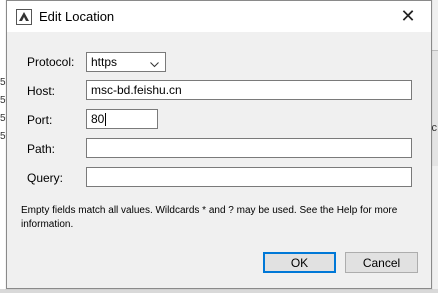 Image resolution: width=438 pixels, height=293 pixels. Describe the element at coordinates (154, 63) in the screenshot. I see `chevron-down-icon` at that location.